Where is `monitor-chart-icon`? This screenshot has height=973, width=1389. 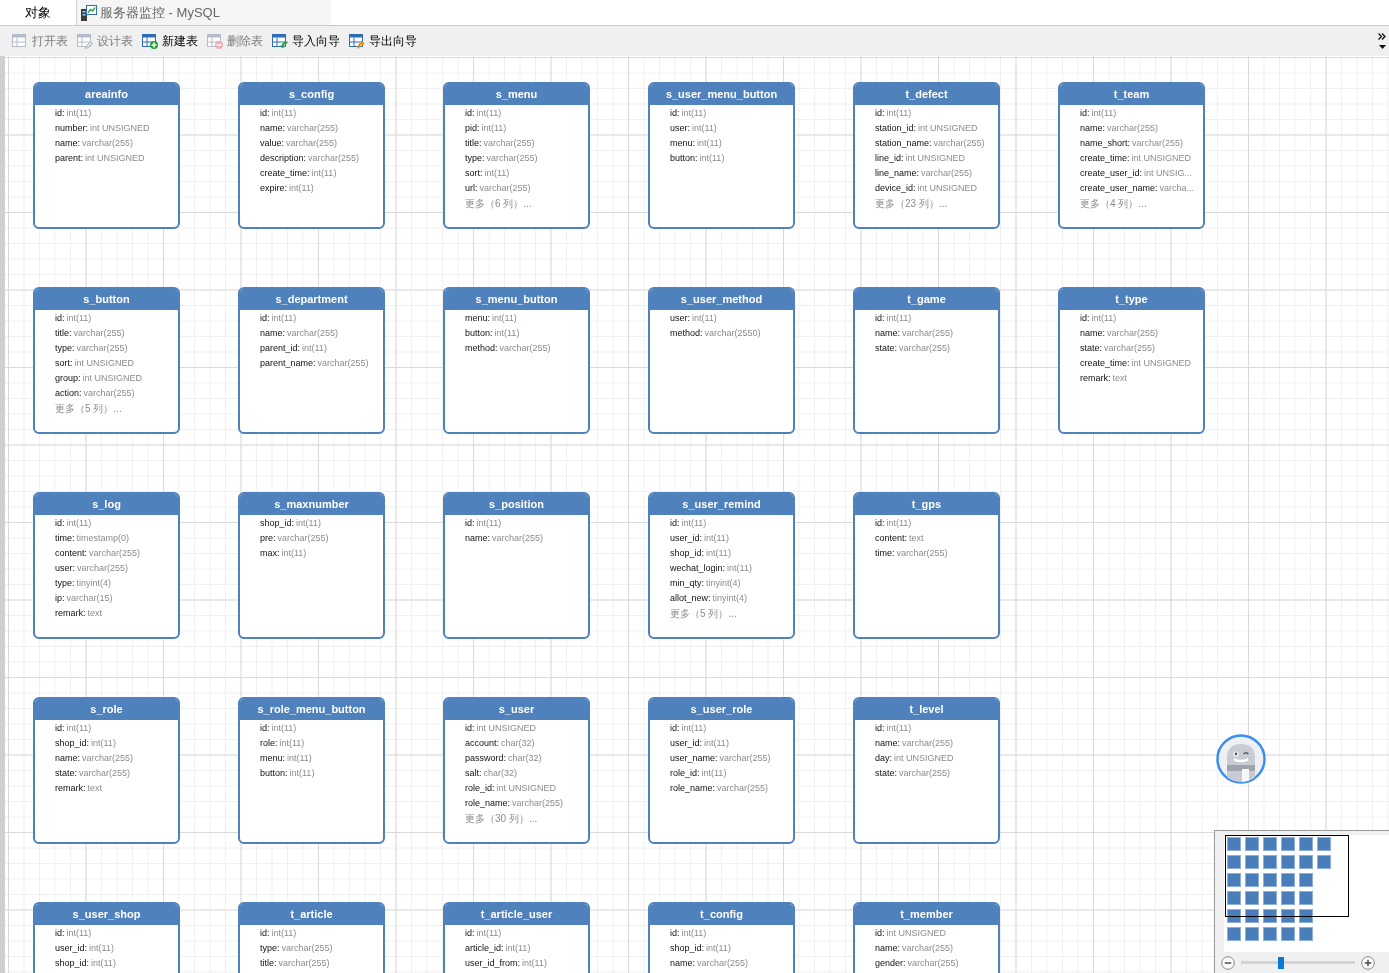 monitor-chart-icon is located at coordinates (89, 12).